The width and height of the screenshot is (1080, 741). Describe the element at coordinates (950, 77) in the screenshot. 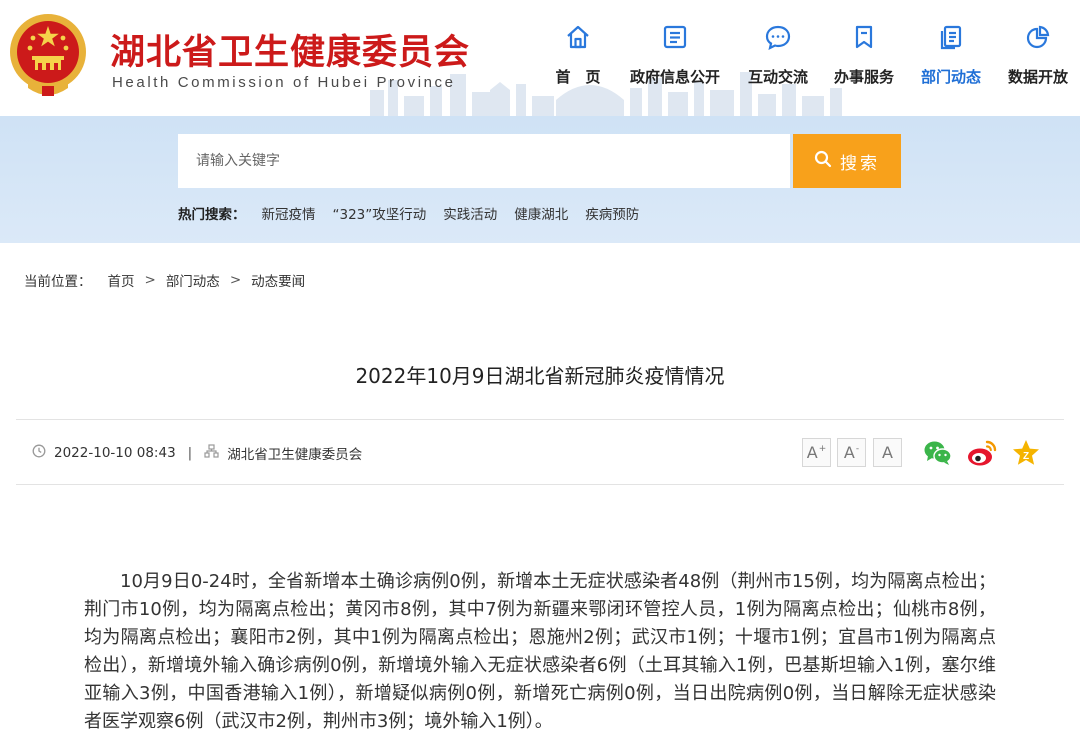

I see `nav-label: 部门动态` at that location.